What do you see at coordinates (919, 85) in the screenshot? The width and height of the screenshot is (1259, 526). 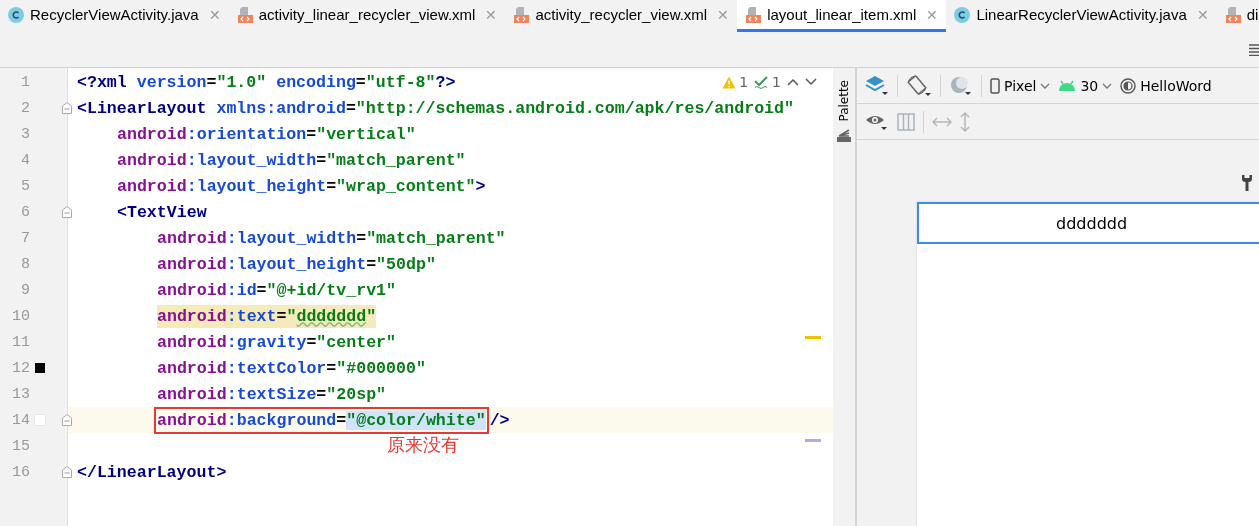 I see `rotate-icon` at bounding box center [919, 85].